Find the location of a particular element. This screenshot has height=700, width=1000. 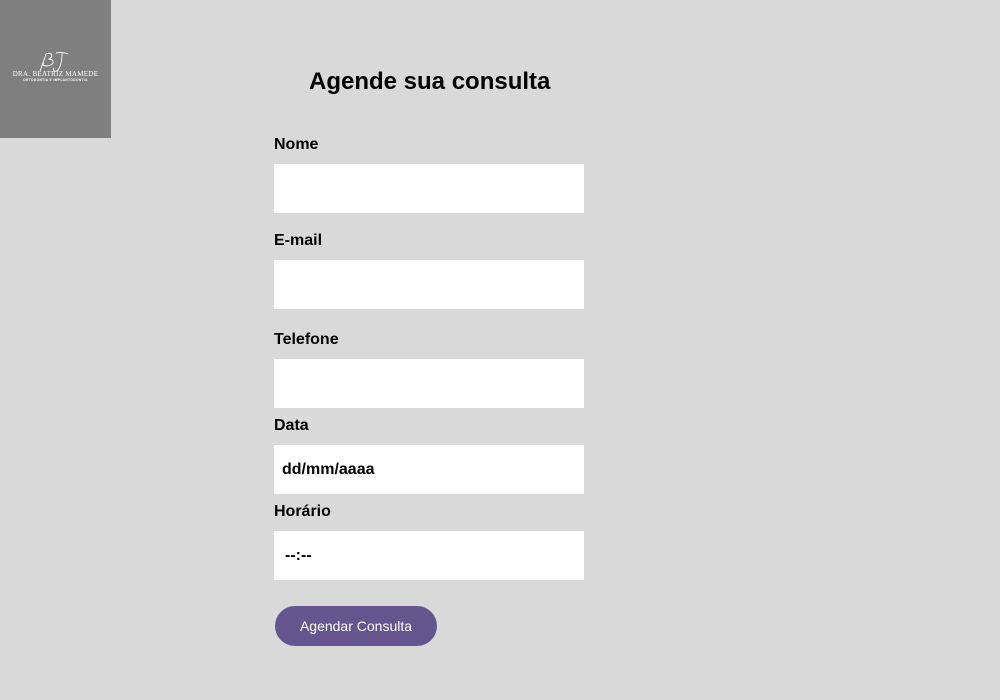

date-field is located at coordinates (429, 469).